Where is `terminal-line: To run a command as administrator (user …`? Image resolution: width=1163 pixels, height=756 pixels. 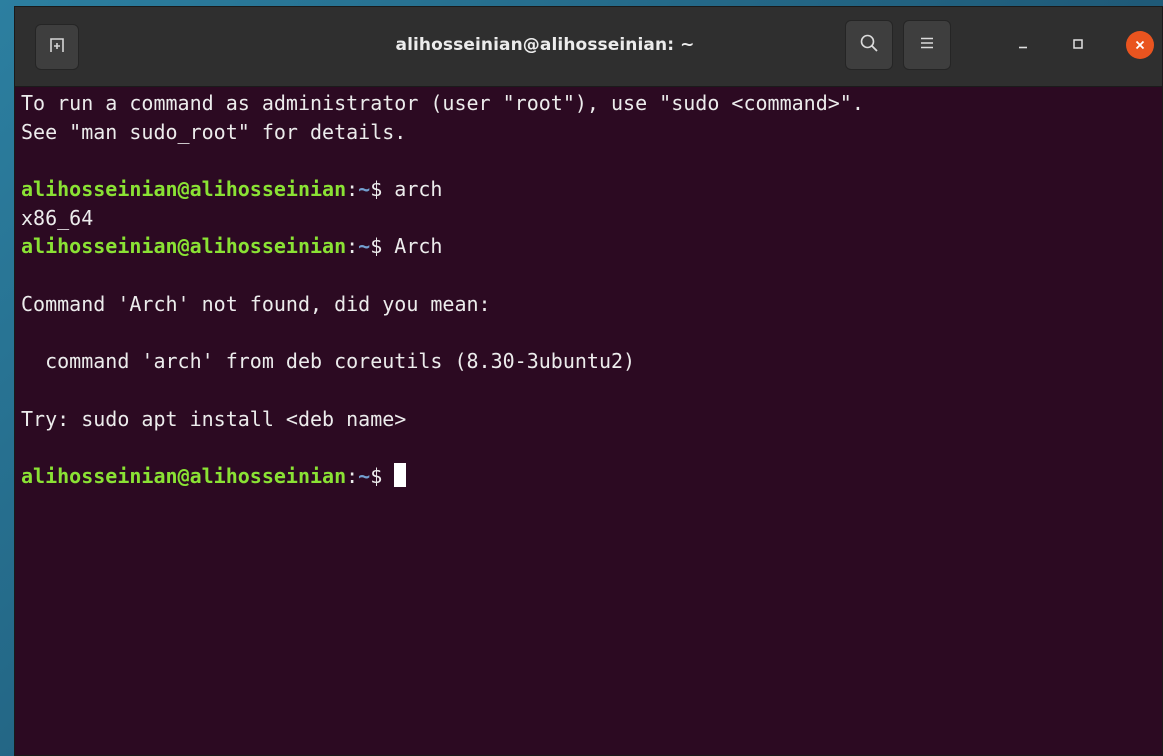
terminal-line: To run a command as administrator (user … is located at coordinates (442, 103).